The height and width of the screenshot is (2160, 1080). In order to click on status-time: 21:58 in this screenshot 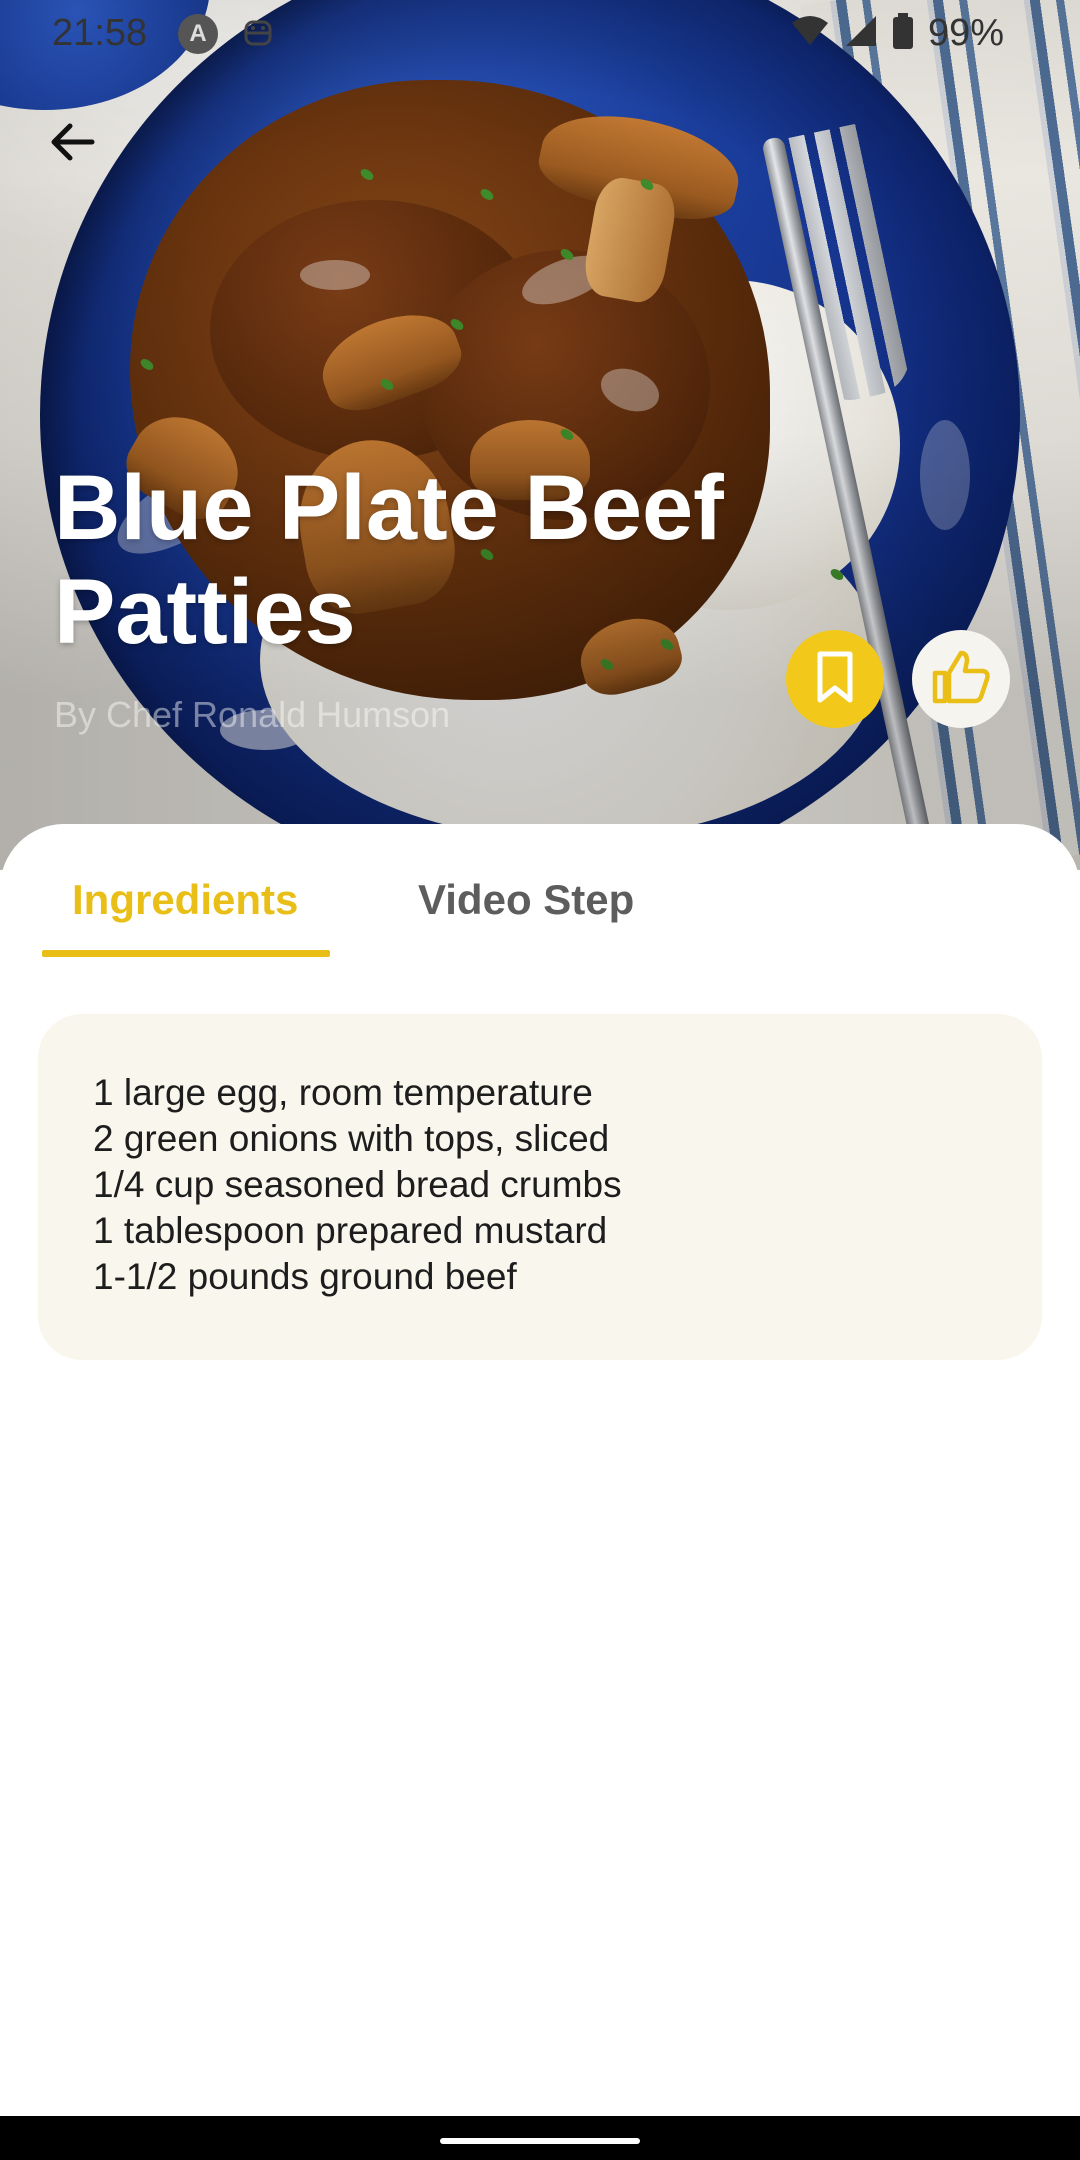, I will do `click(100, 33)`.